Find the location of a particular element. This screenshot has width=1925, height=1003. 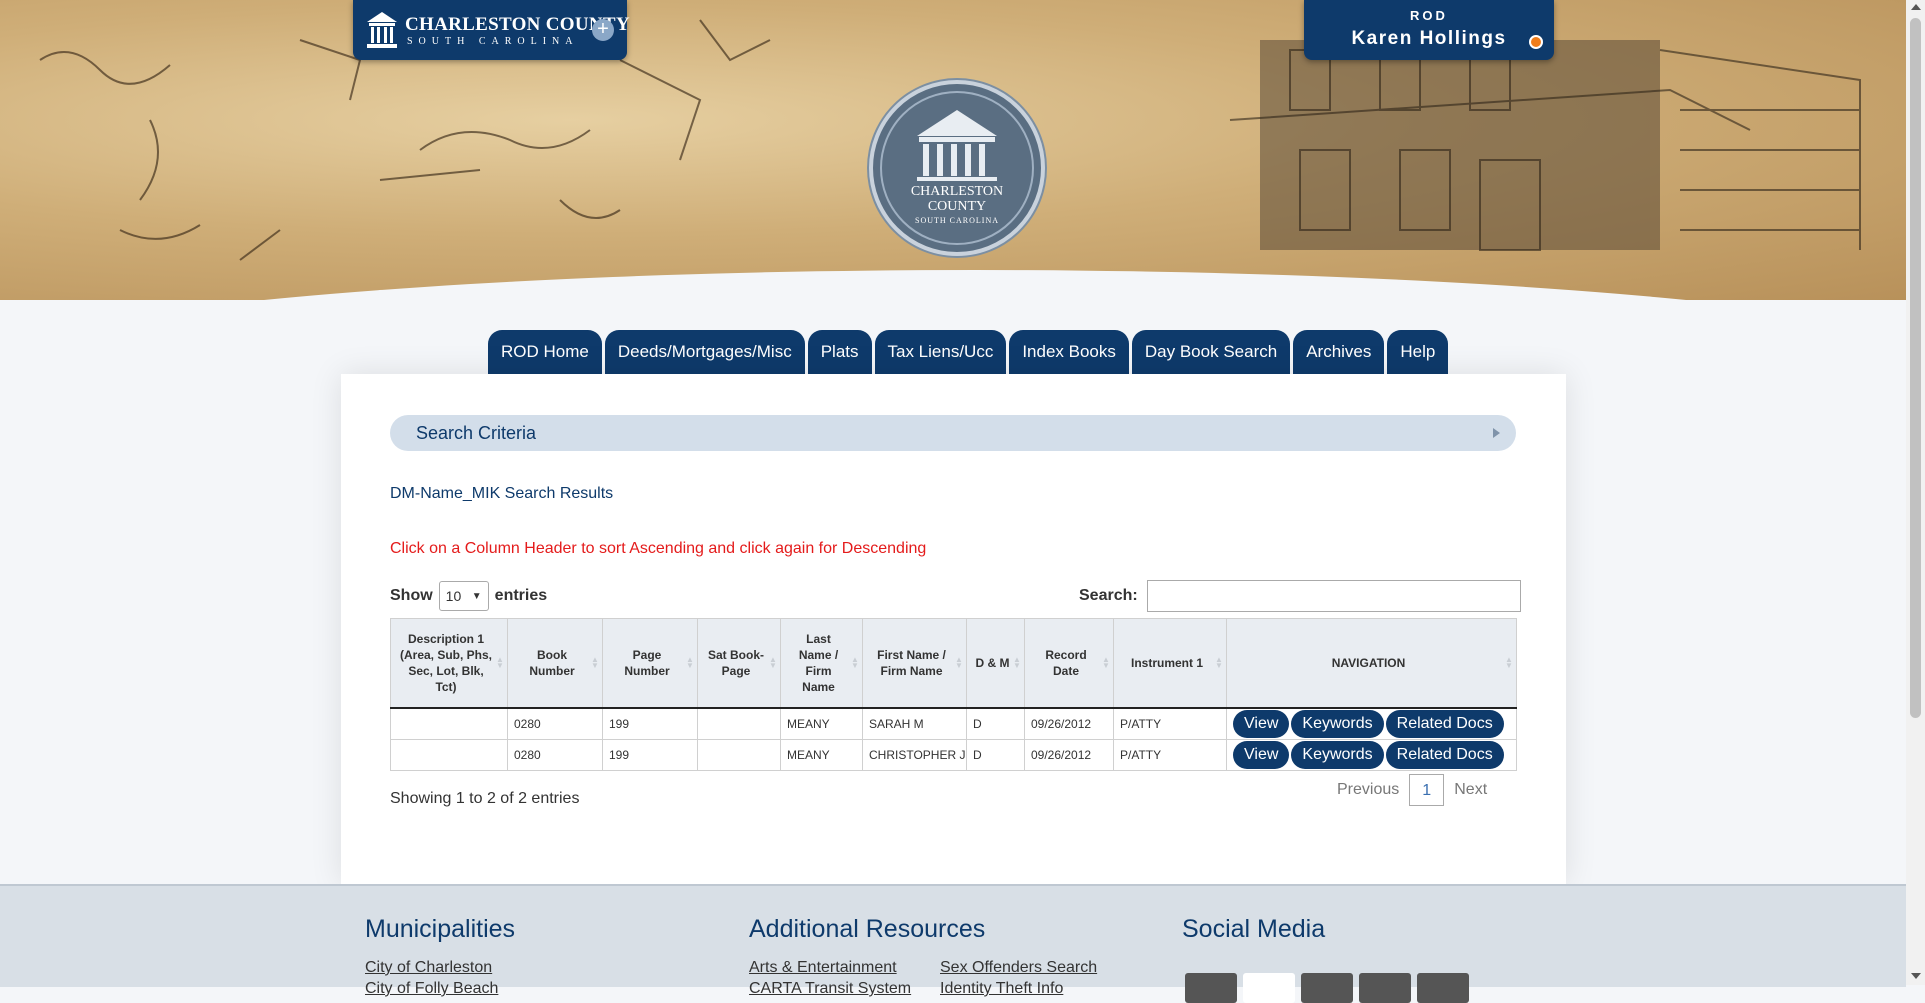

col-record-date-label: Record Date is located at coordinates (1066, 663).